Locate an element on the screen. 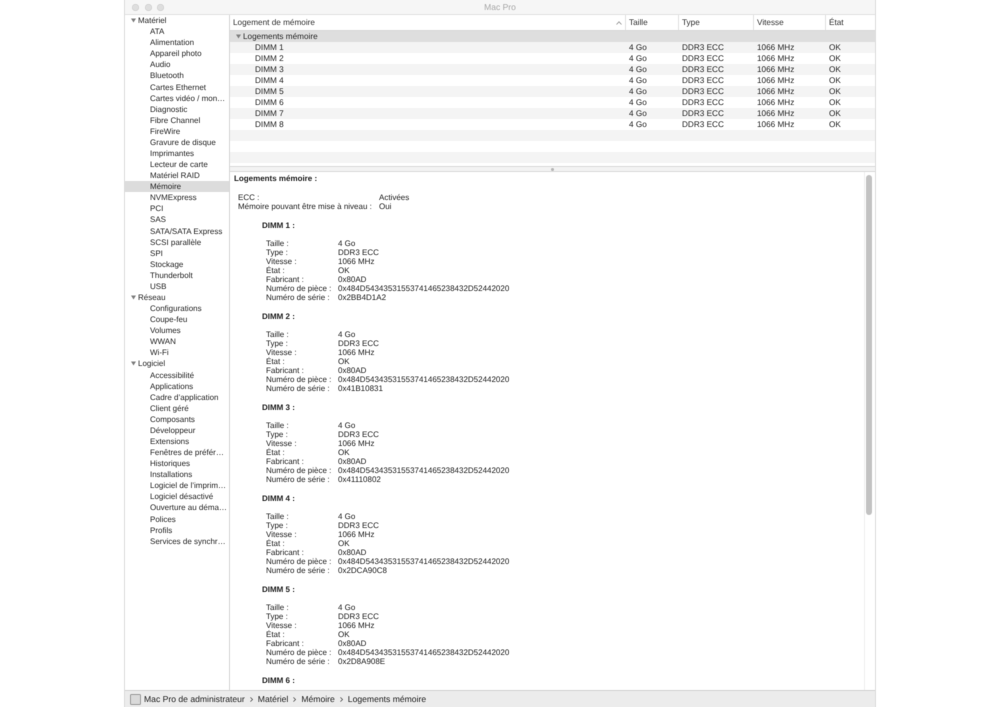 The image size is (1000, 707). column-header: Type is located at coordinates (715, 22).